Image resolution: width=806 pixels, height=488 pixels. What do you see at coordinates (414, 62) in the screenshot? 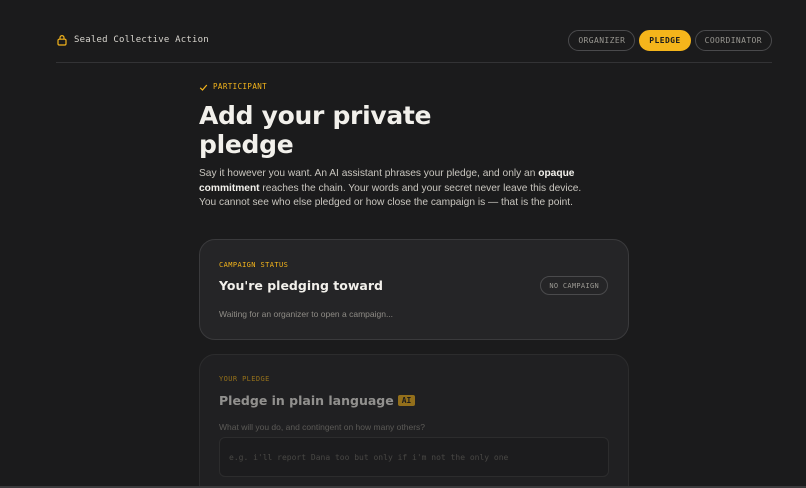
I see `header-divider` at bounding box center [414, 62].